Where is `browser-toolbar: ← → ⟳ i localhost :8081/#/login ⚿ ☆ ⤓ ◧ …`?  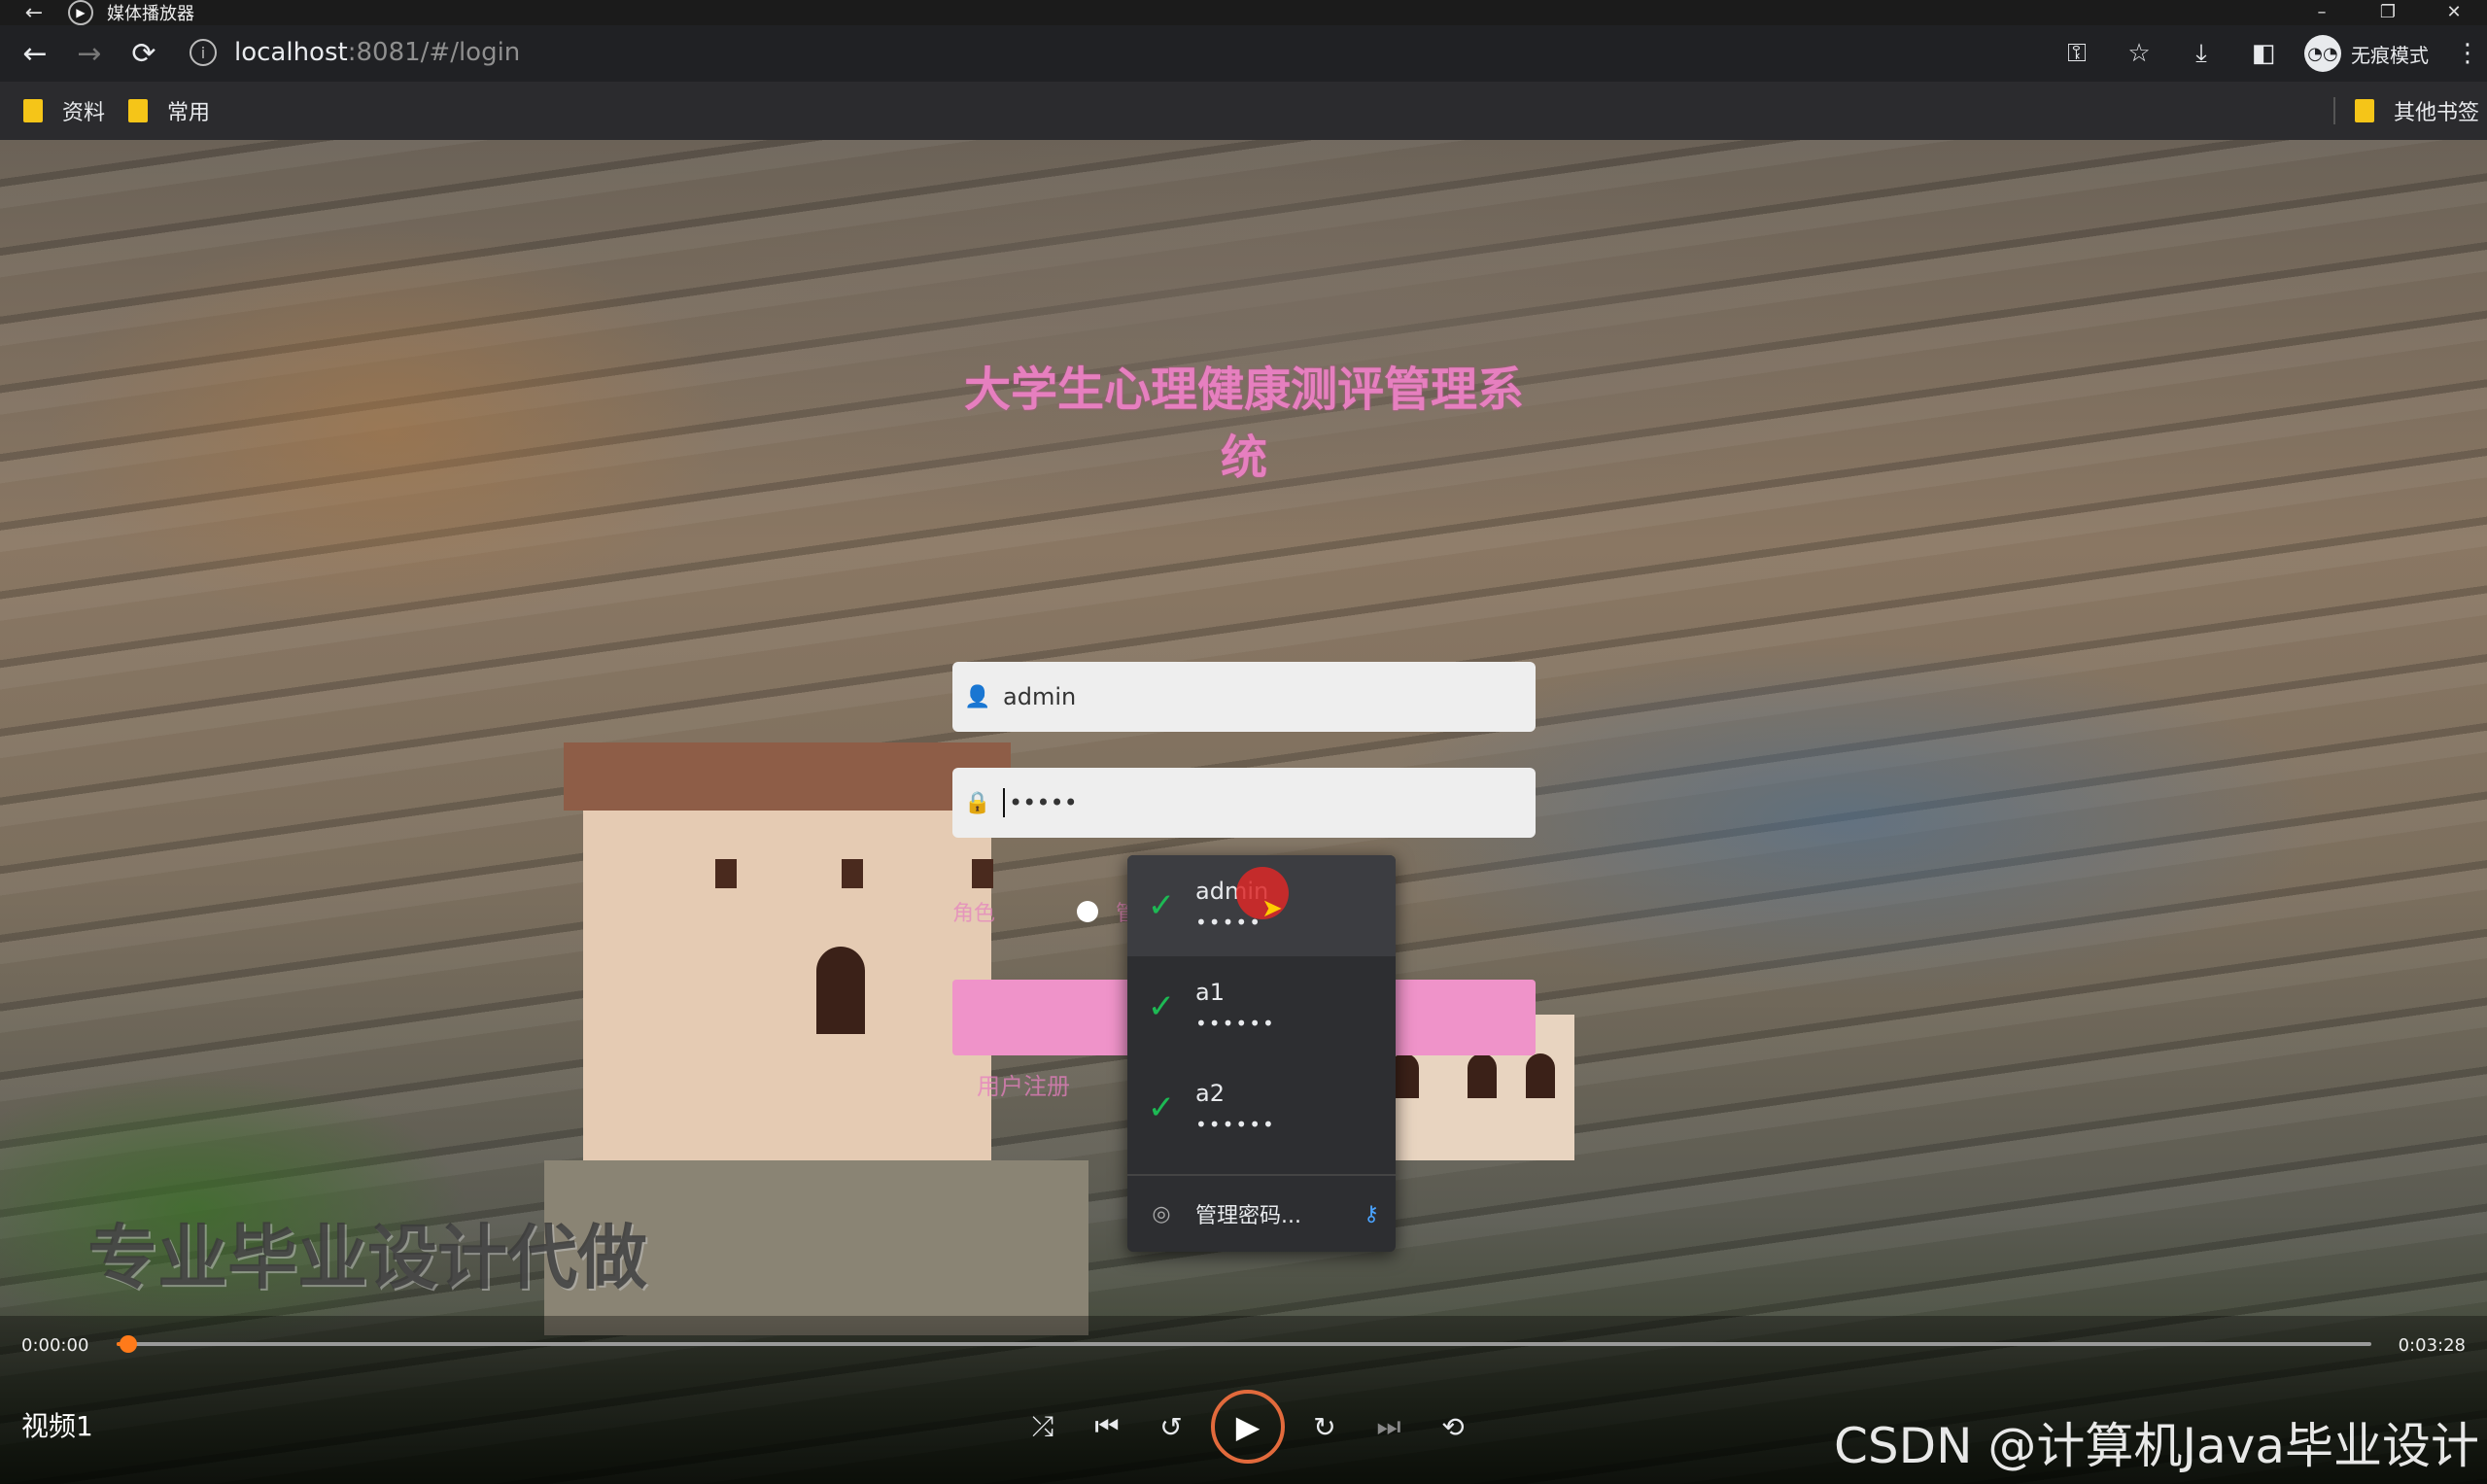 browser-toolbar: ← → ⟳ i localhost :8081/#/login ⚿ ☆ ⤓ ◧ … is located at coordinates (1243, 53).